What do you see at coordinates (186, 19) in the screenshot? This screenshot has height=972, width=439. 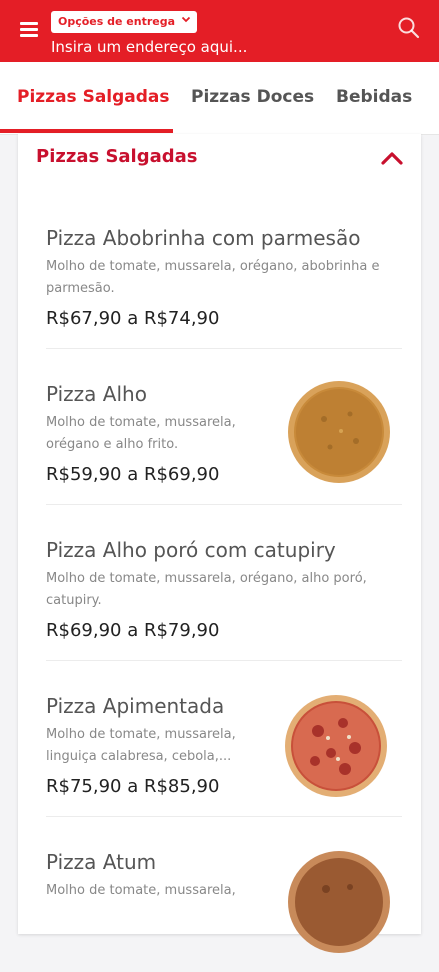 I see `chevron-down-icon` at bounding box center [186, 19].